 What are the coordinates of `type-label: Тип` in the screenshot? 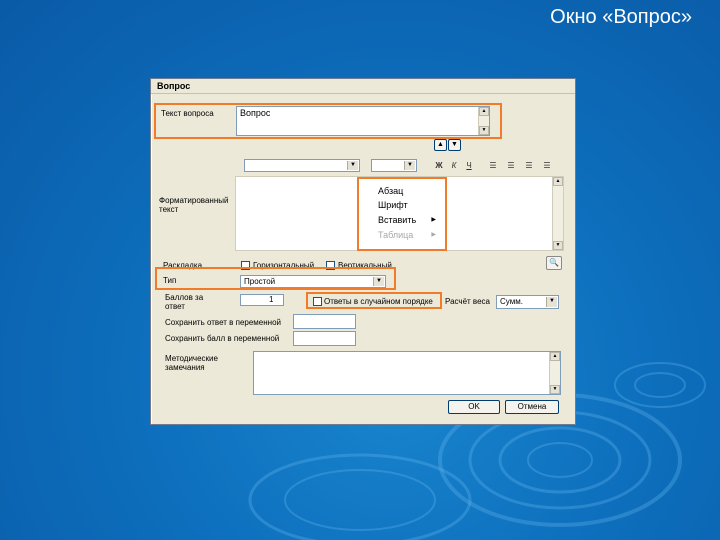 It's located at (170, 280).